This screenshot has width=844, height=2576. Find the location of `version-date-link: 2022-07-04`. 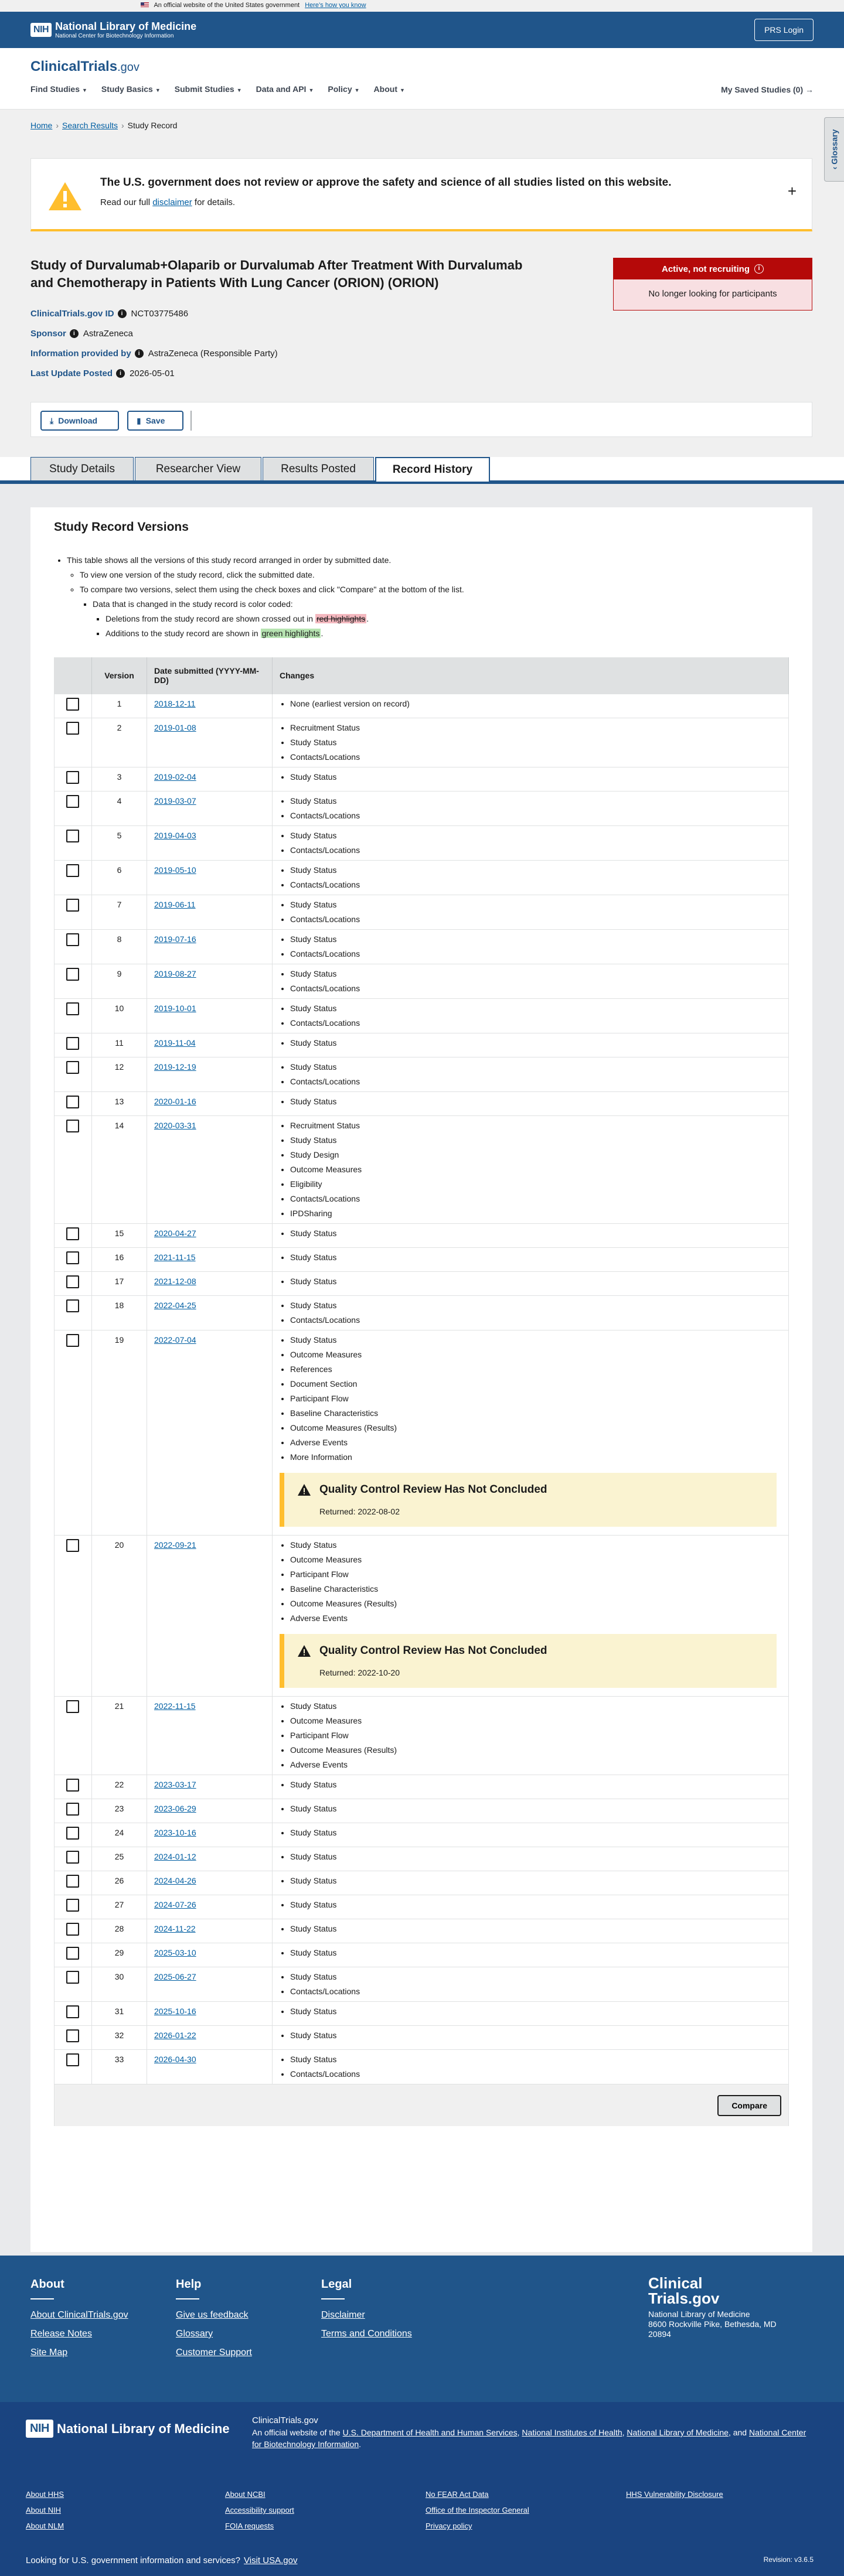

version-date-link: 2022-07-04 is located at coordinates (175, 1340).